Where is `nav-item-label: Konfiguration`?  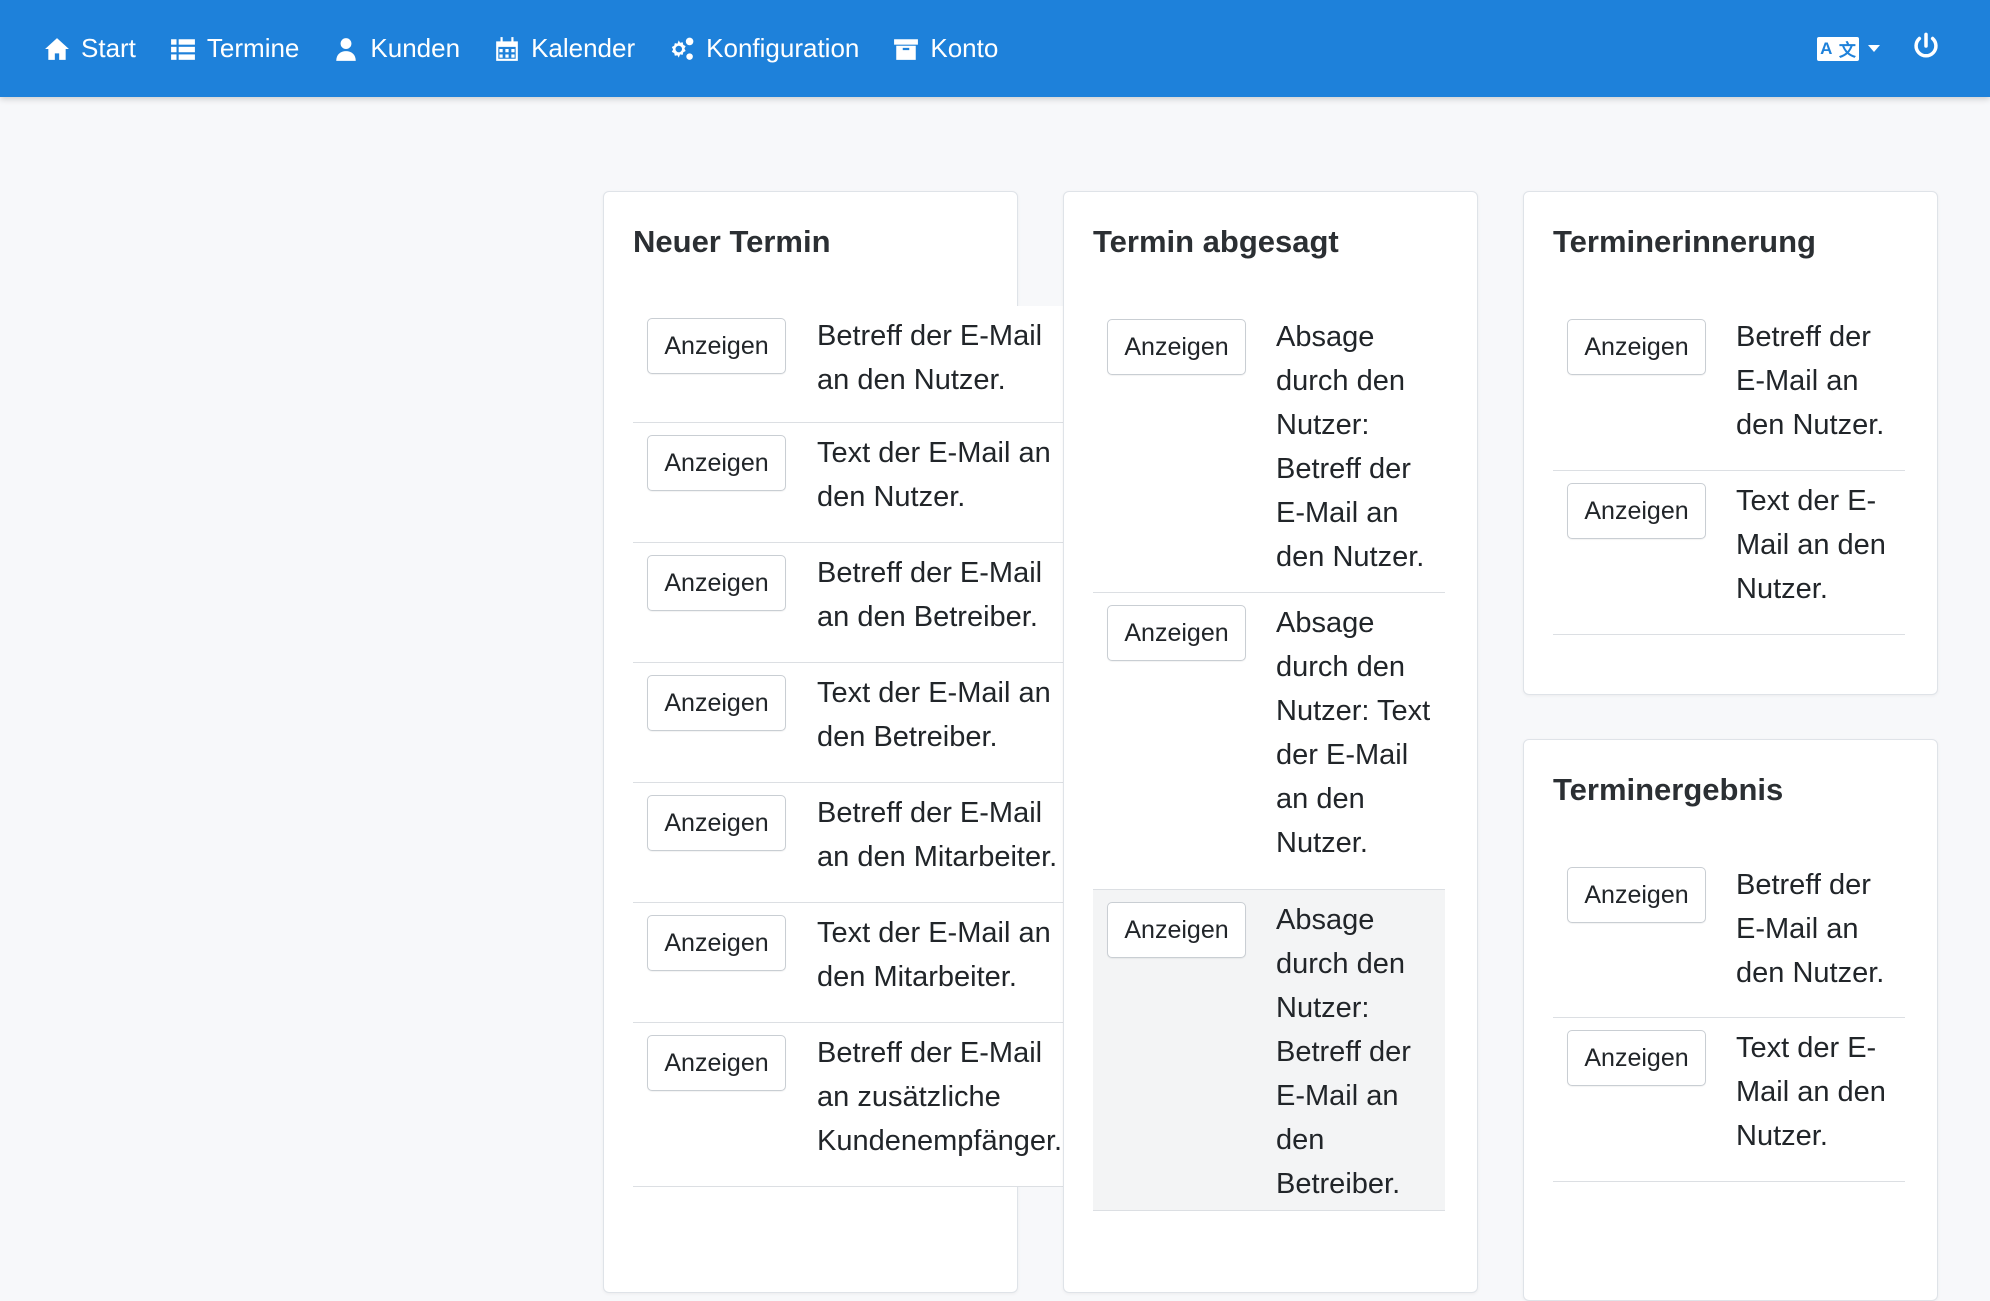 nav-item-label: Konfiguration is located at coordinates (783, 48).